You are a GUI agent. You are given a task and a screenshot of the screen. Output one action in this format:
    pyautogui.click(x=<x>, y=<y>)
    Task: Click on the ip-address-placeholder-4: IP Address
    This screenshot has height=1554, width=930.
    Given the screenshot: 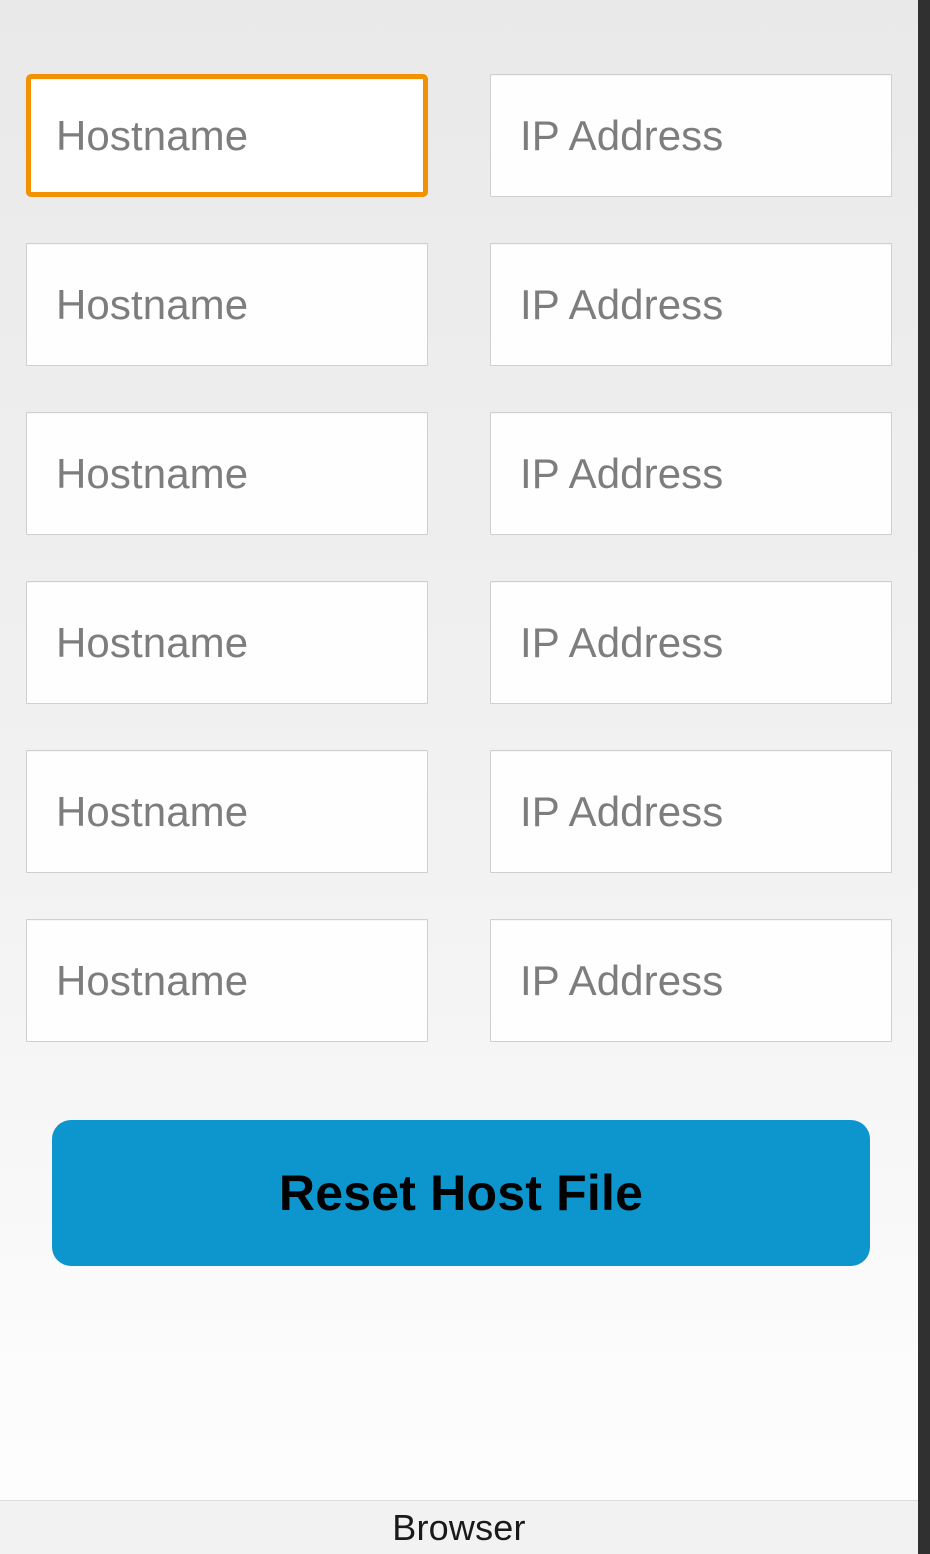 What is the action you would take?
    pyautogui.click(x=622, y=642)
    